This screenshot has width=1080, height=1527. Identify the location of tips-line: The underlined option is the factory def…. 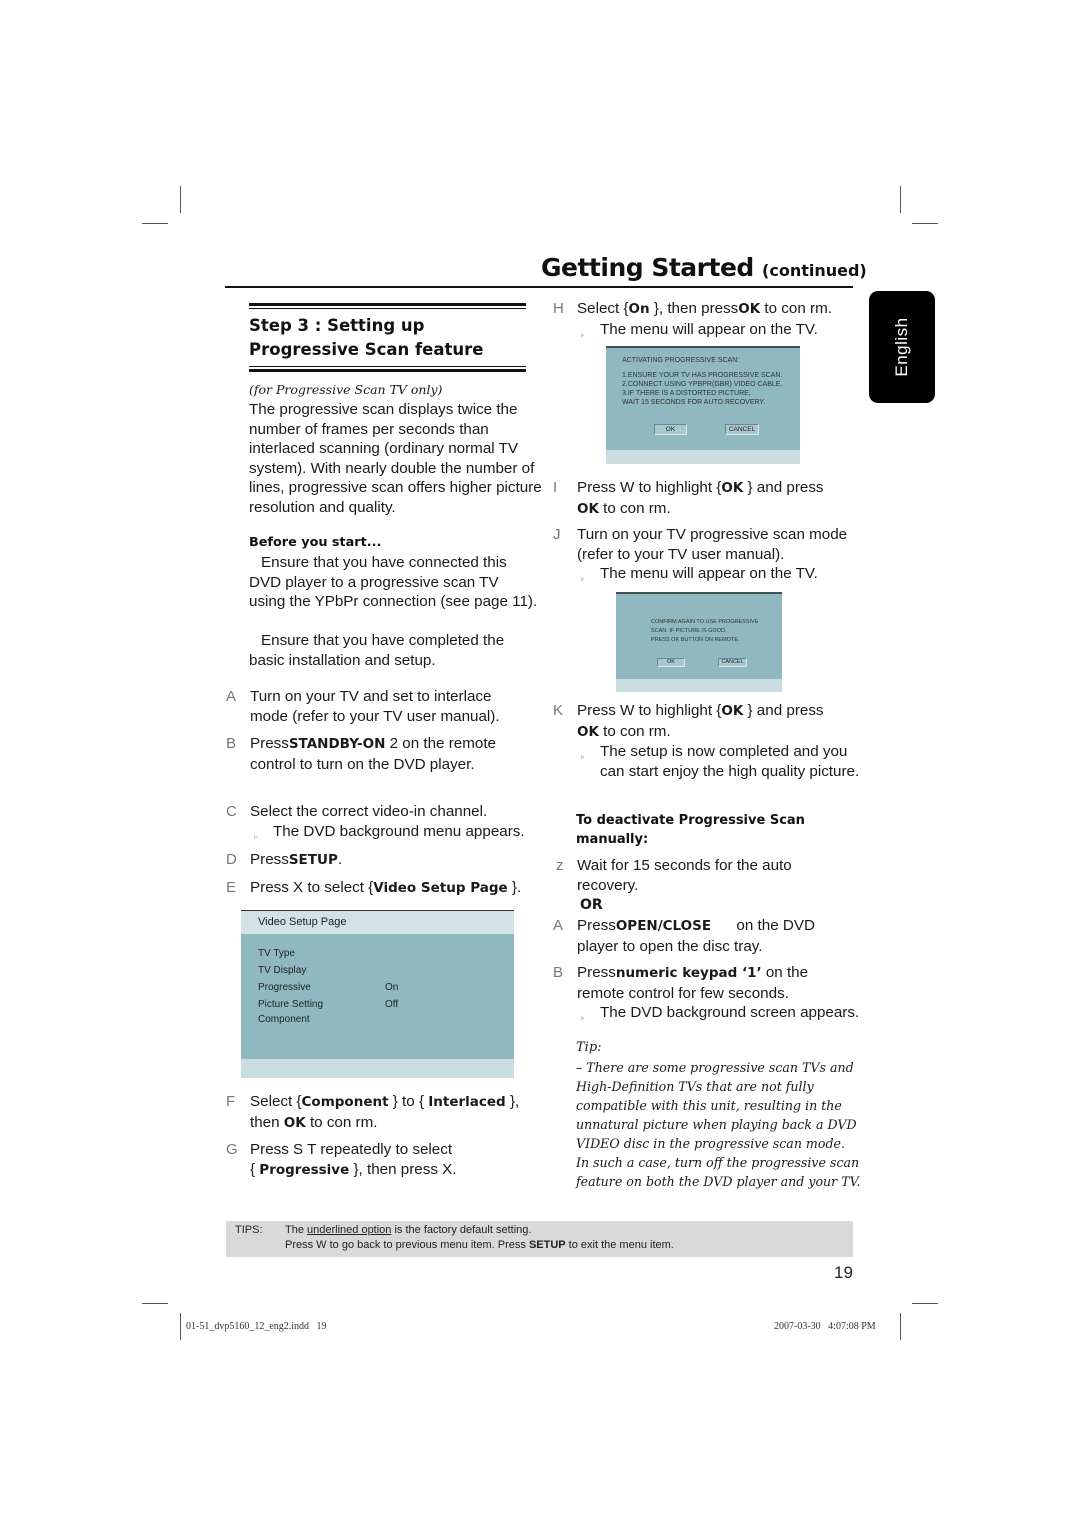
(408, 1230).